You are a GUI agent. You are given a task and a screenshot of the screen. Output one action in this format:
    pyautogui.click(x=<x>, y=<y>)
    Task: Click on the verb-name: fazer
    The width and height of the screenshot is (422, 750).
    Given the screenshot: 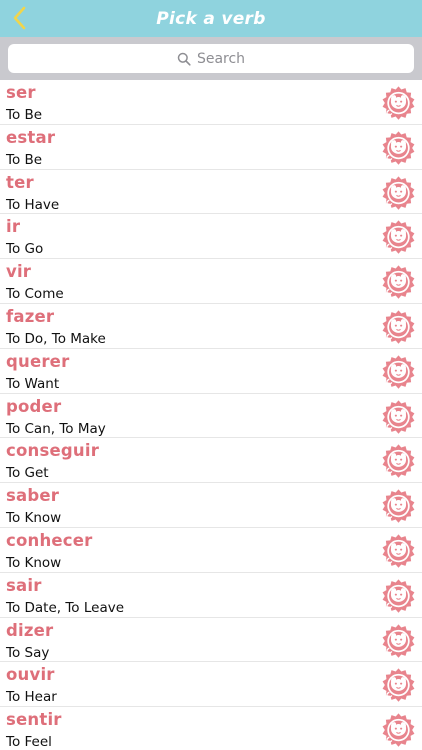 What is the action you would take?
    pyautogui.click(x=30, y=316)
    